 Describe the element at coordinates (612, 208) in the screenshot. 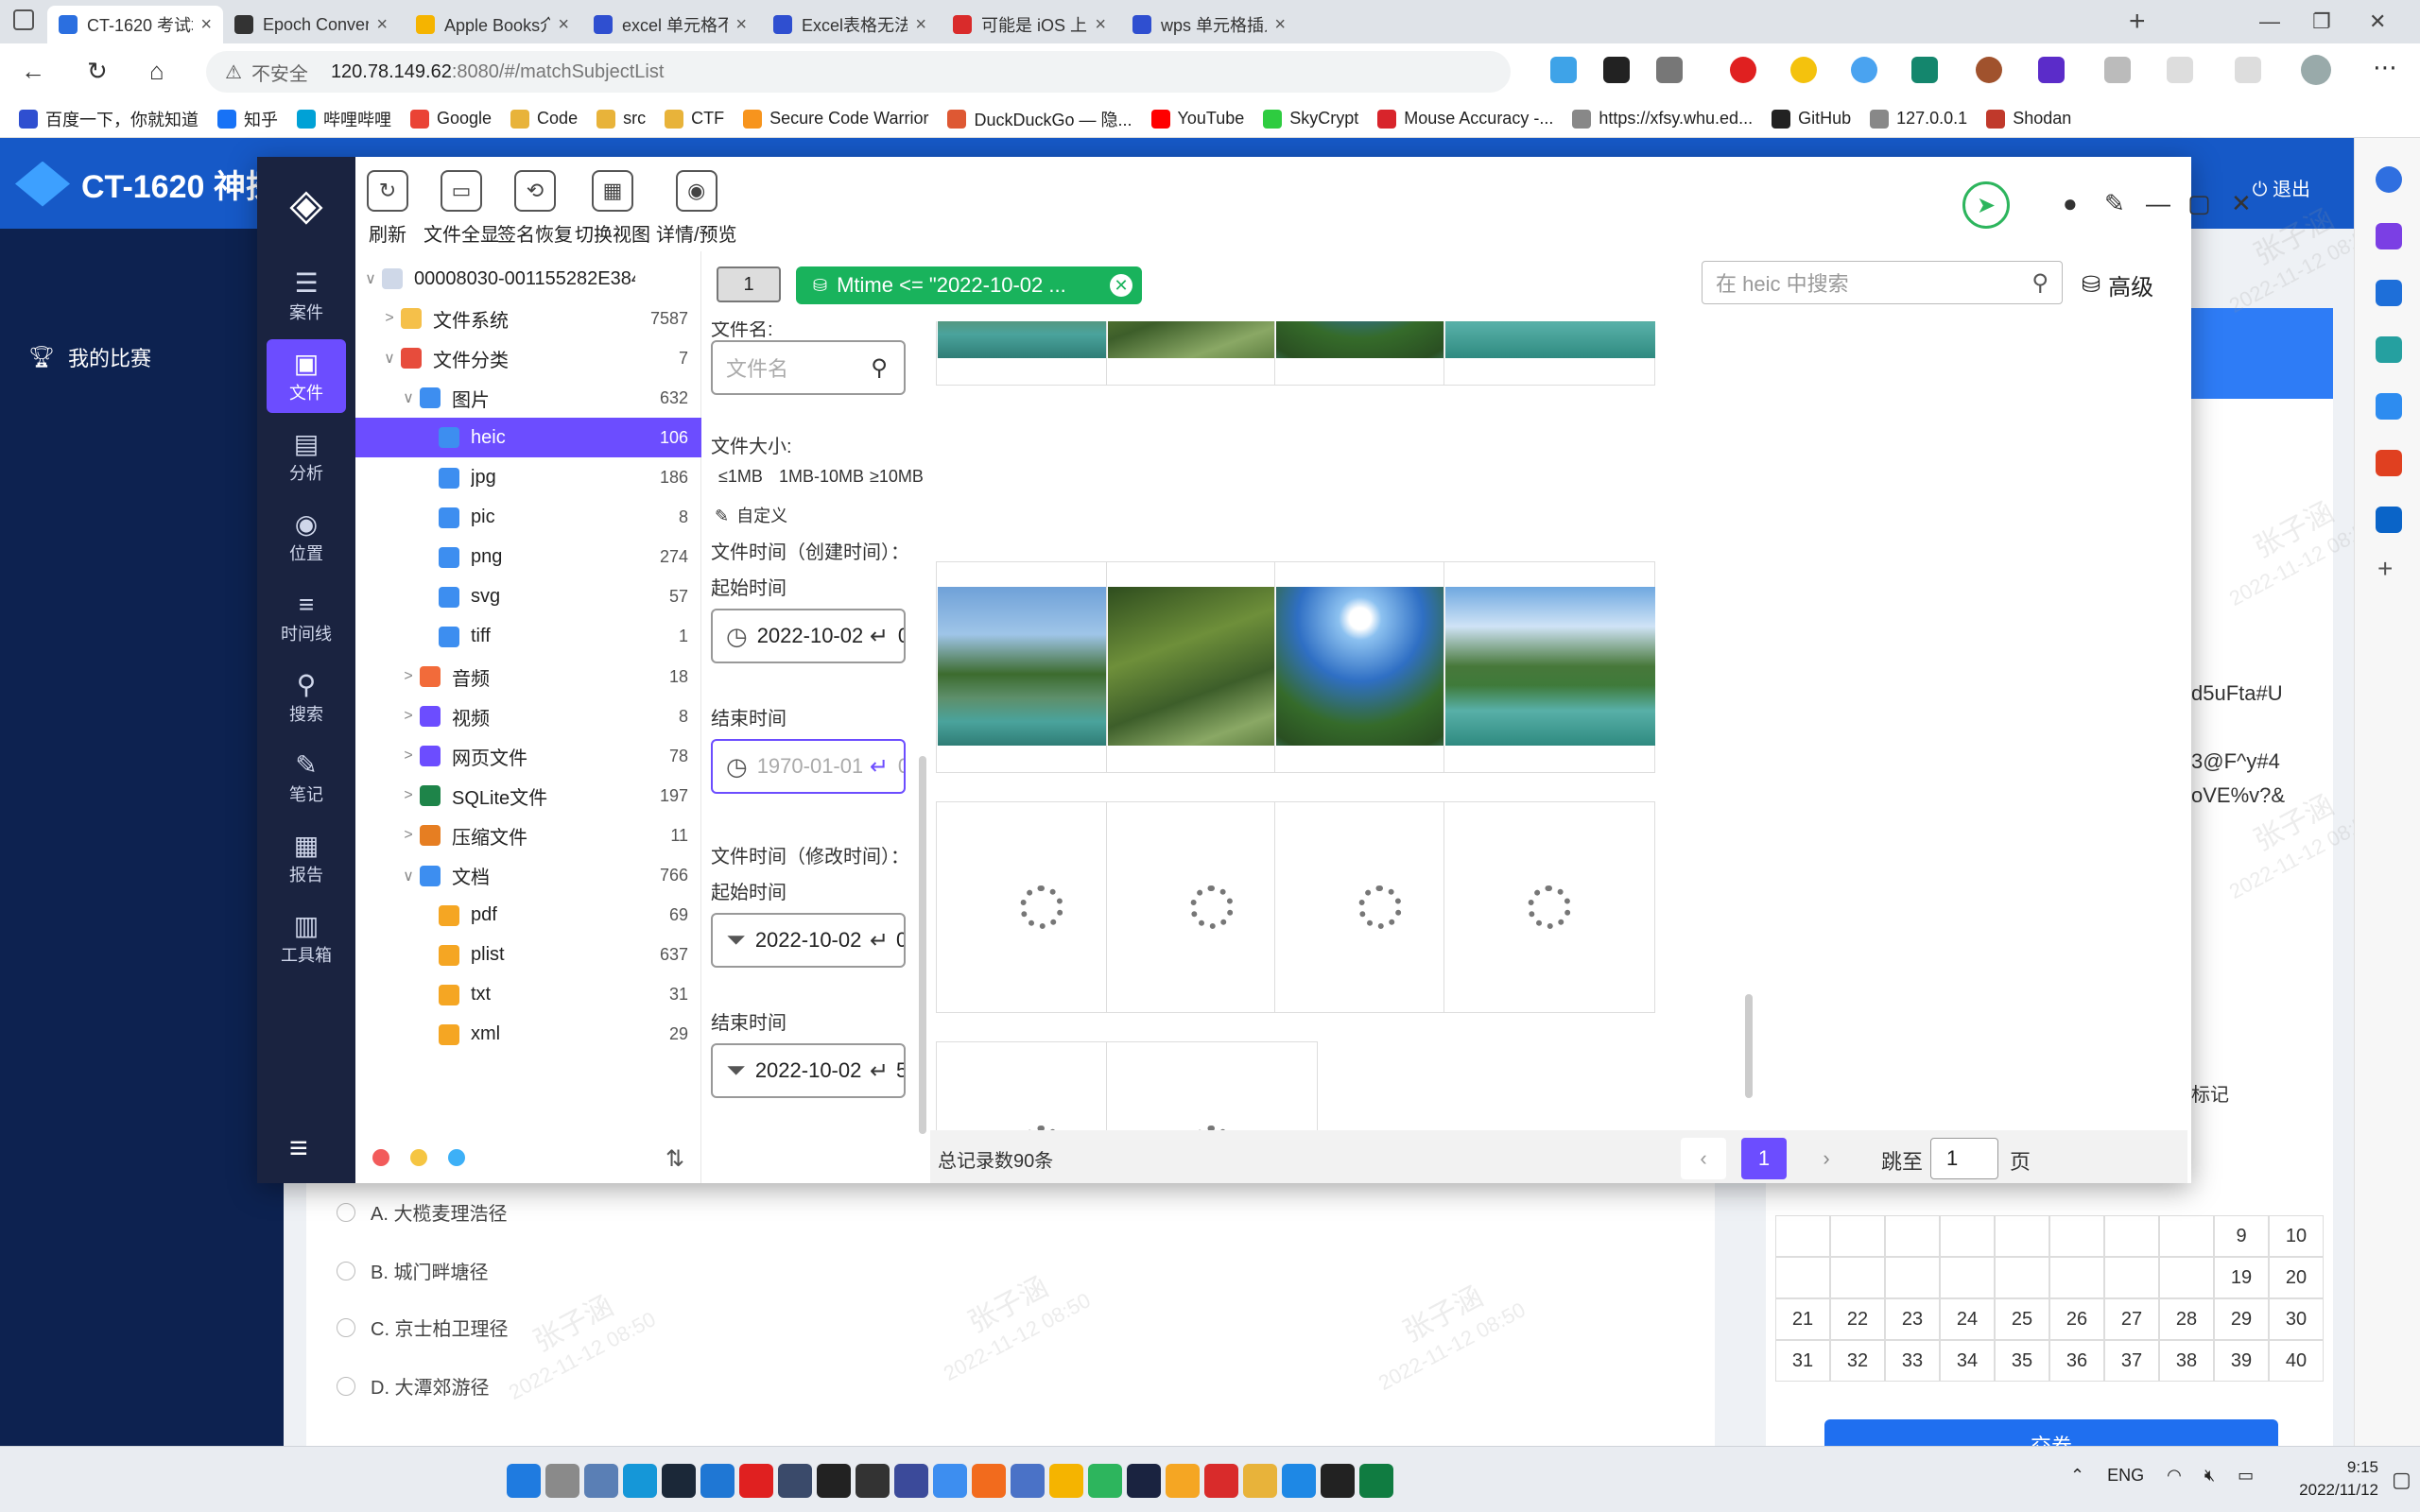

I see `toolbar-button: ▦ 切换视图` at that location.